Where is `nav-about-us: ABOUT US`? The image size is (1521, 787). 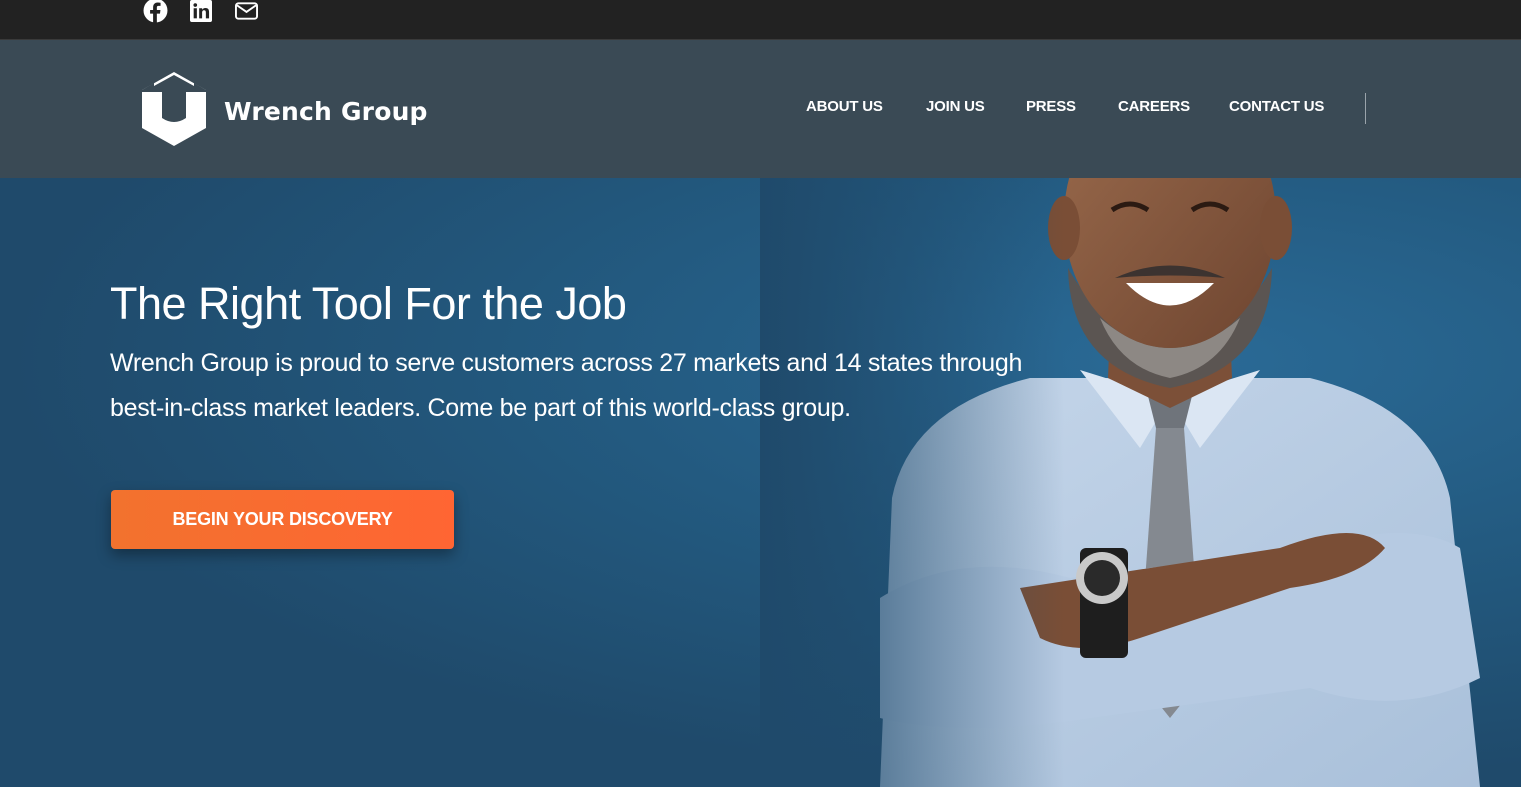
nav-about-us: ABOUT US is located at coordinates (844, 106).